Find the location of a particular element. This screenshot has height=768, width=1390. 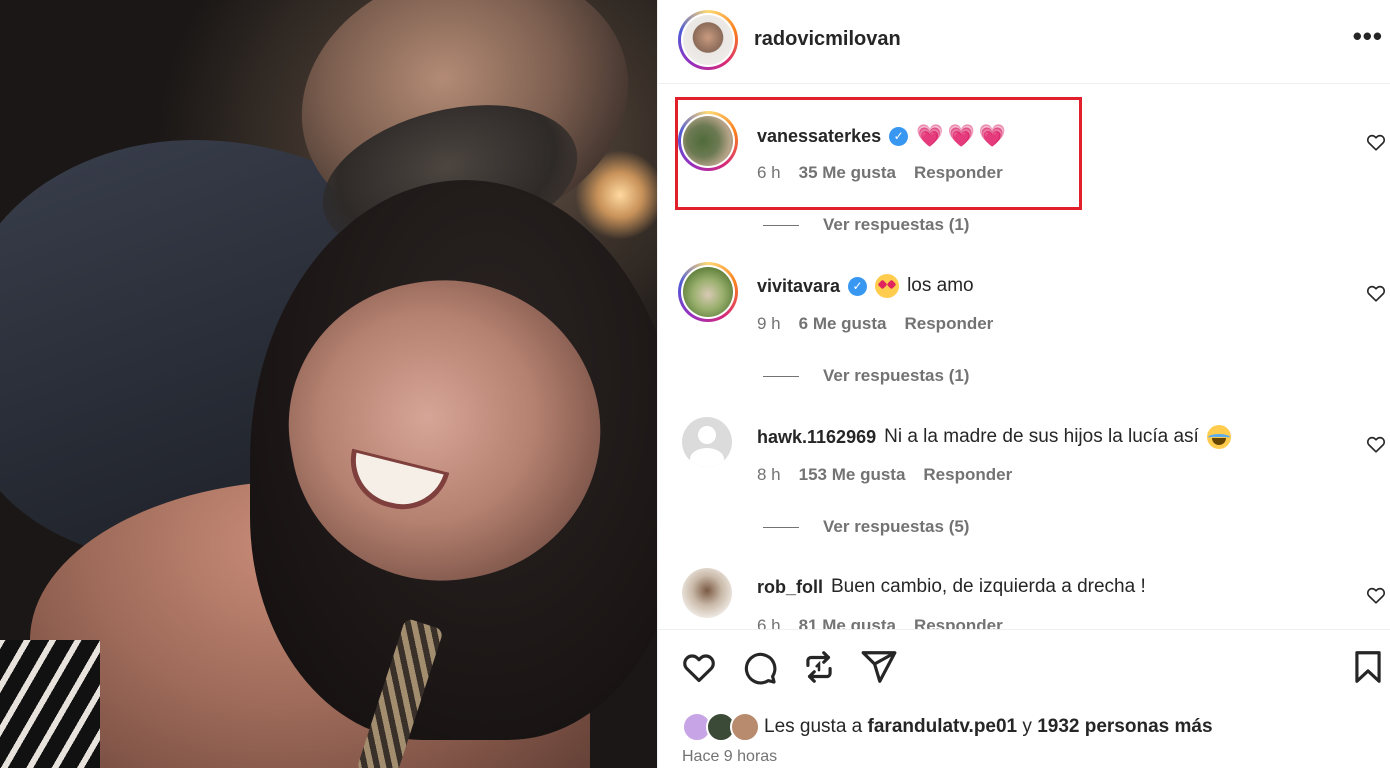

liker-avatar is located at coordinates (745, 727).